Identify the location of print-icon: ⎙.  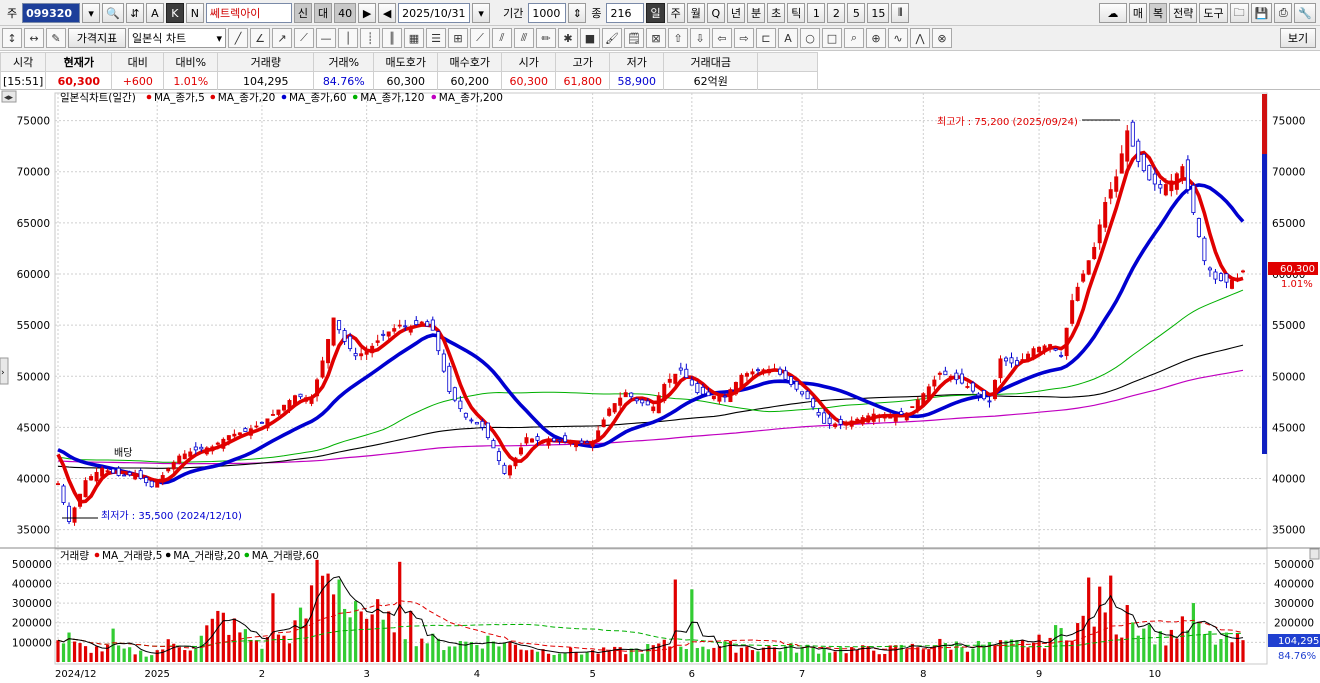
(1283, 13).